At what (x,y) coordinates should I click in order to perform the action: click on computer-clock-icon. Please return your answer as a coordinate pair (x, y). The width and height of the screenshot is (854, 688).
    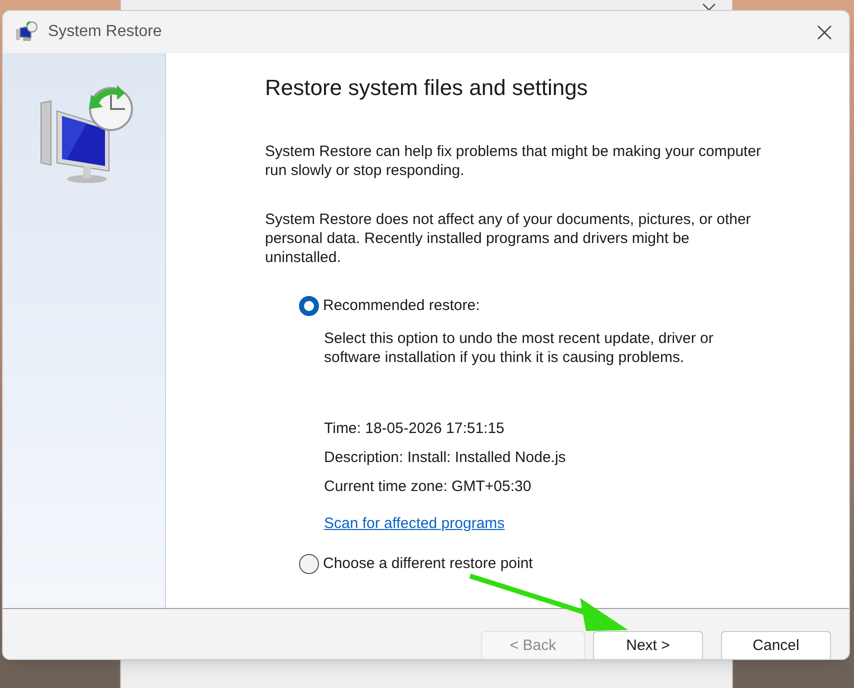
    Looking at the image, I should click on (26, 32).